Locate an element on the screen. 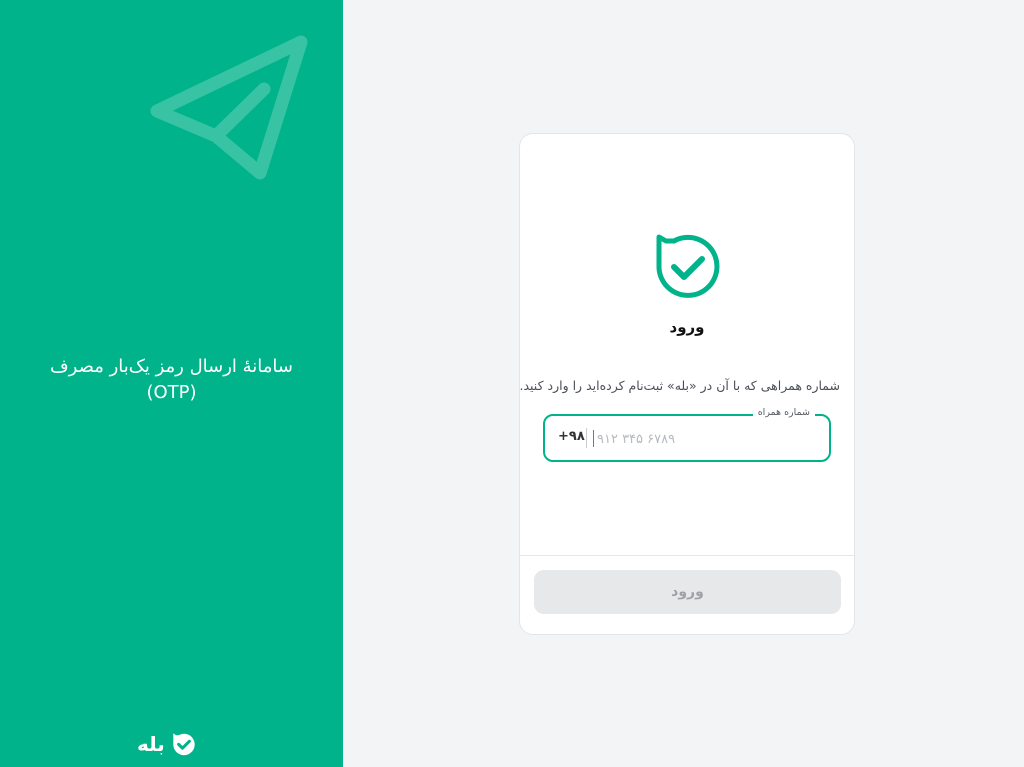 This screenshot has width=1024, height=767. login-title: ورود is located at coordinates (687, 327).